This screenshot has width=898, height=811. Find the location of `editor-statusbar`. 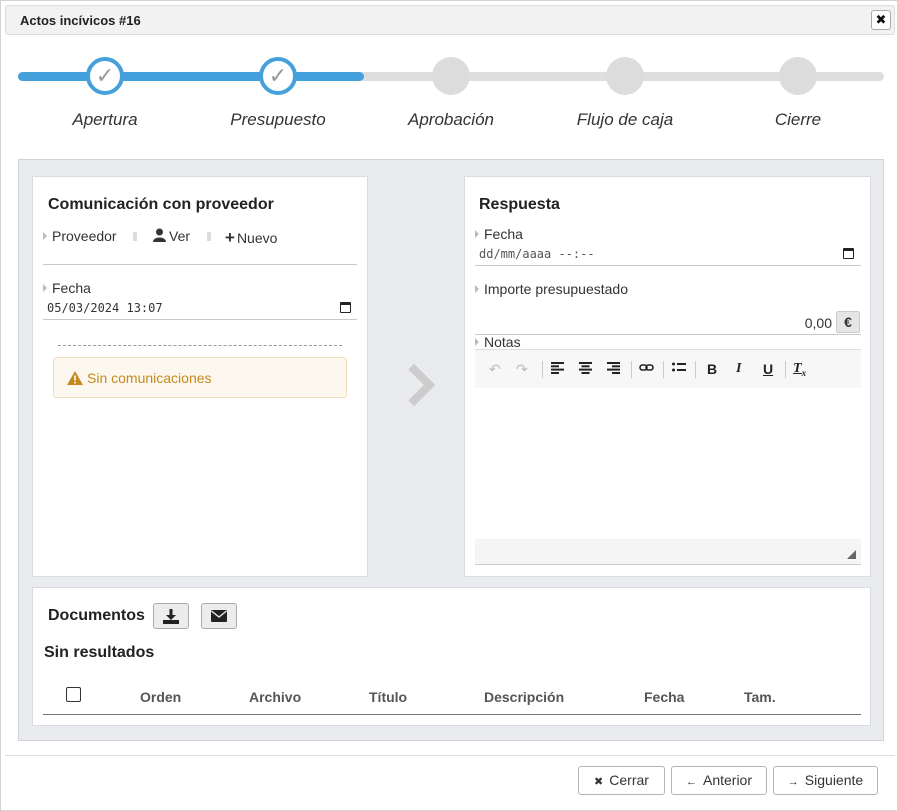

editor-statusbar is located at coordinates (668, 552).